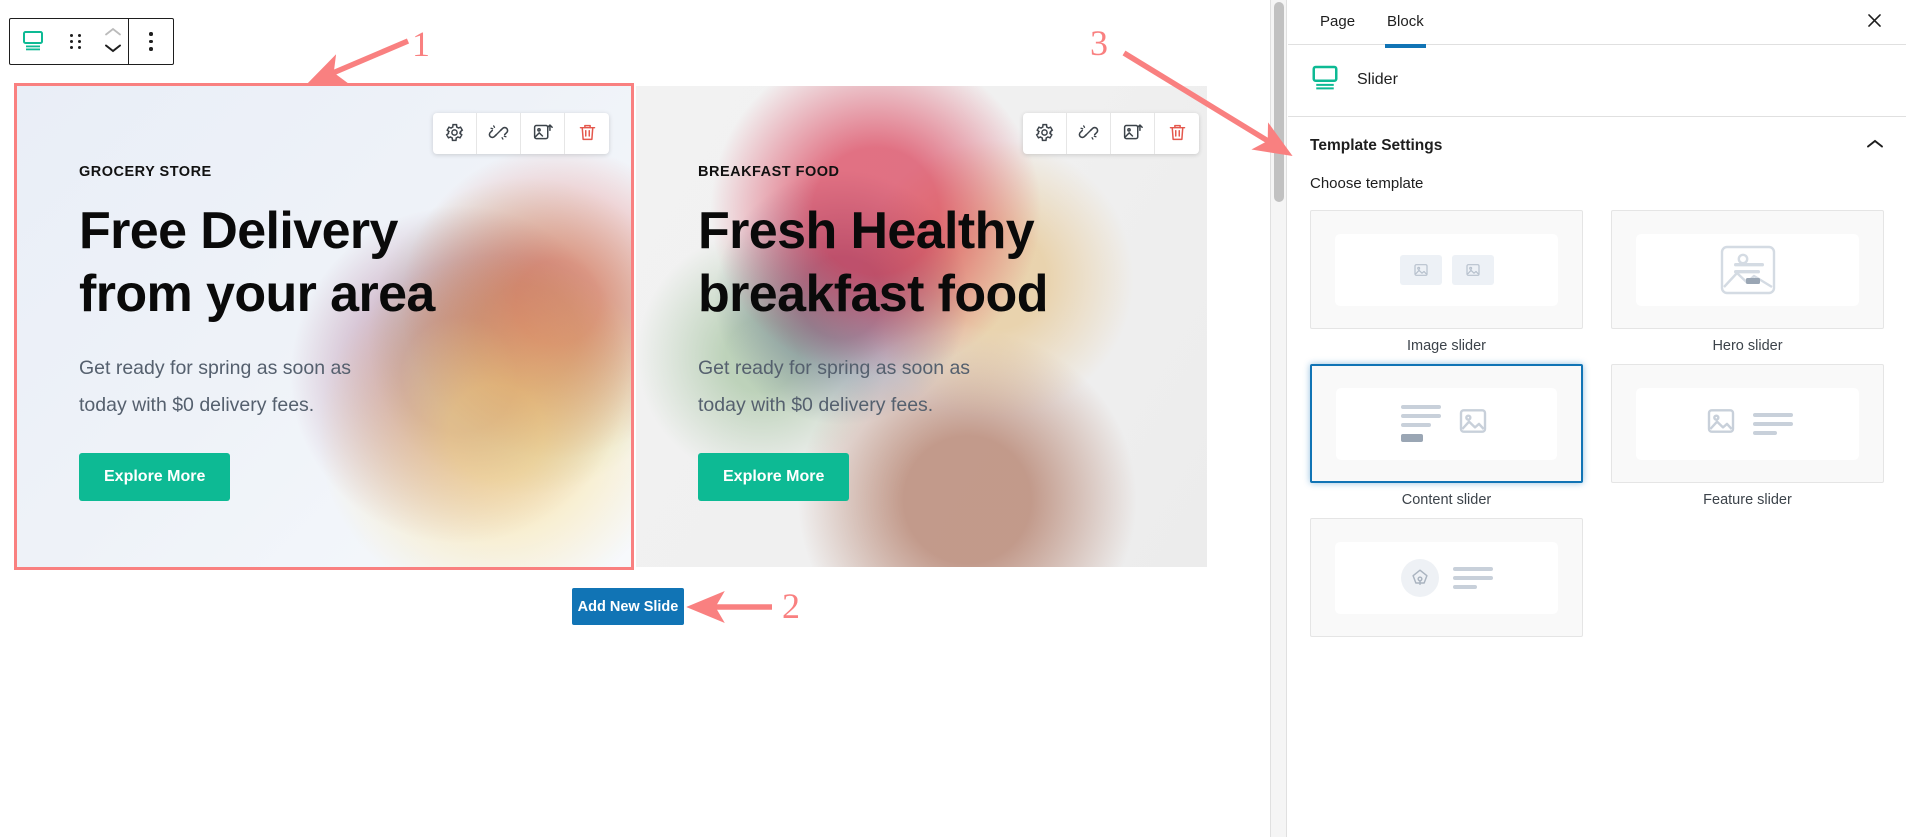  I want to click on slide-1-toolbar, so click(521, 133).